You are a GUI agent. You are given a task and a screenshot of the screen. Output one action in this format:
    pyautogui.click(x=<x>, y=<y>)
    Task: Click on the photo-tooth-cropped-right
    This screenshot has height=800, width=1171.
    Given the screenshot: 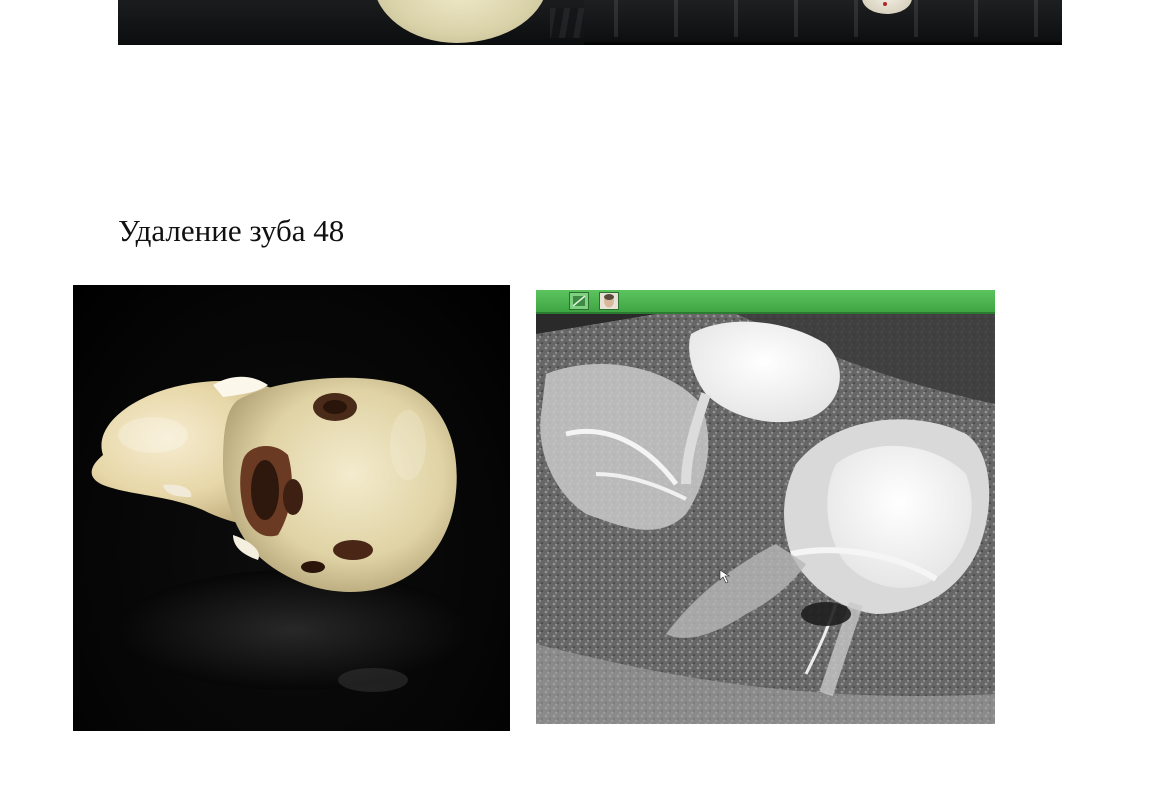 What is the action you would take?
    pyautogui.click(x=823, y=22)
    